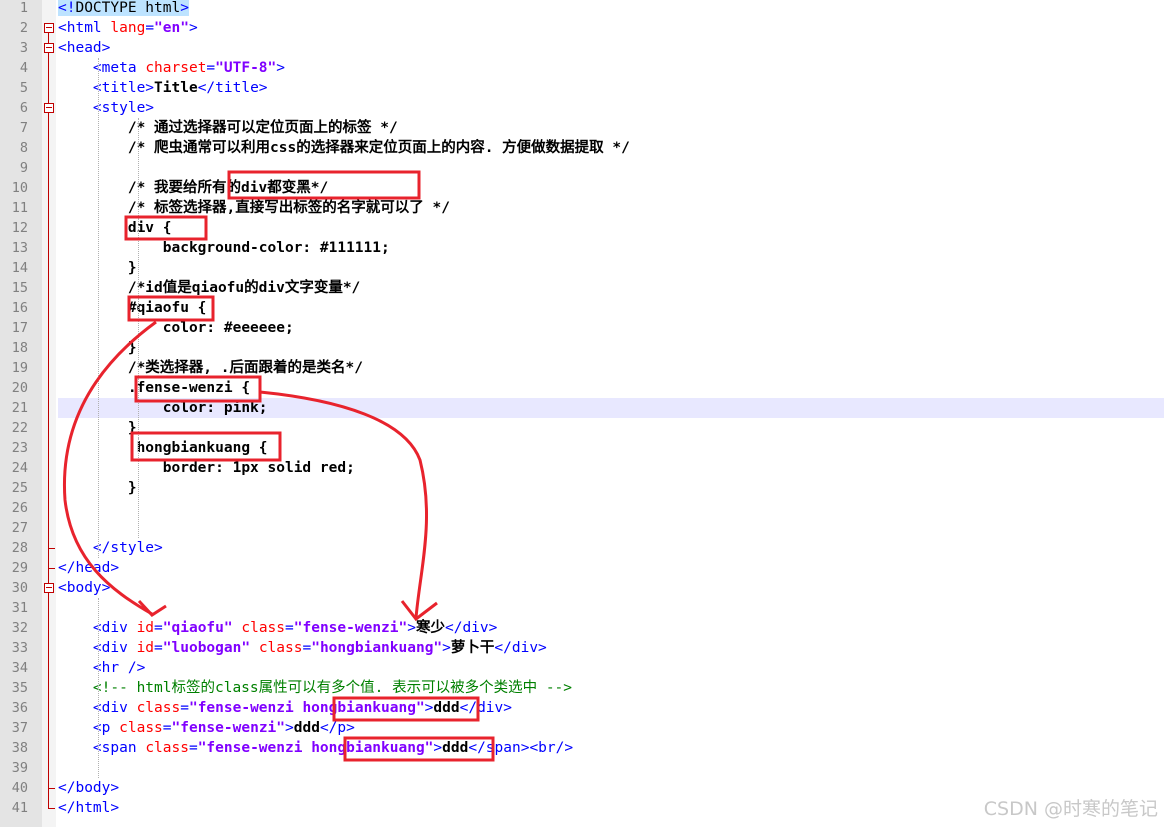 The width and height of the screenshot is (1164, 827). I want to click on code-line: <meta charset="UTF-8">, so click(171, 68).